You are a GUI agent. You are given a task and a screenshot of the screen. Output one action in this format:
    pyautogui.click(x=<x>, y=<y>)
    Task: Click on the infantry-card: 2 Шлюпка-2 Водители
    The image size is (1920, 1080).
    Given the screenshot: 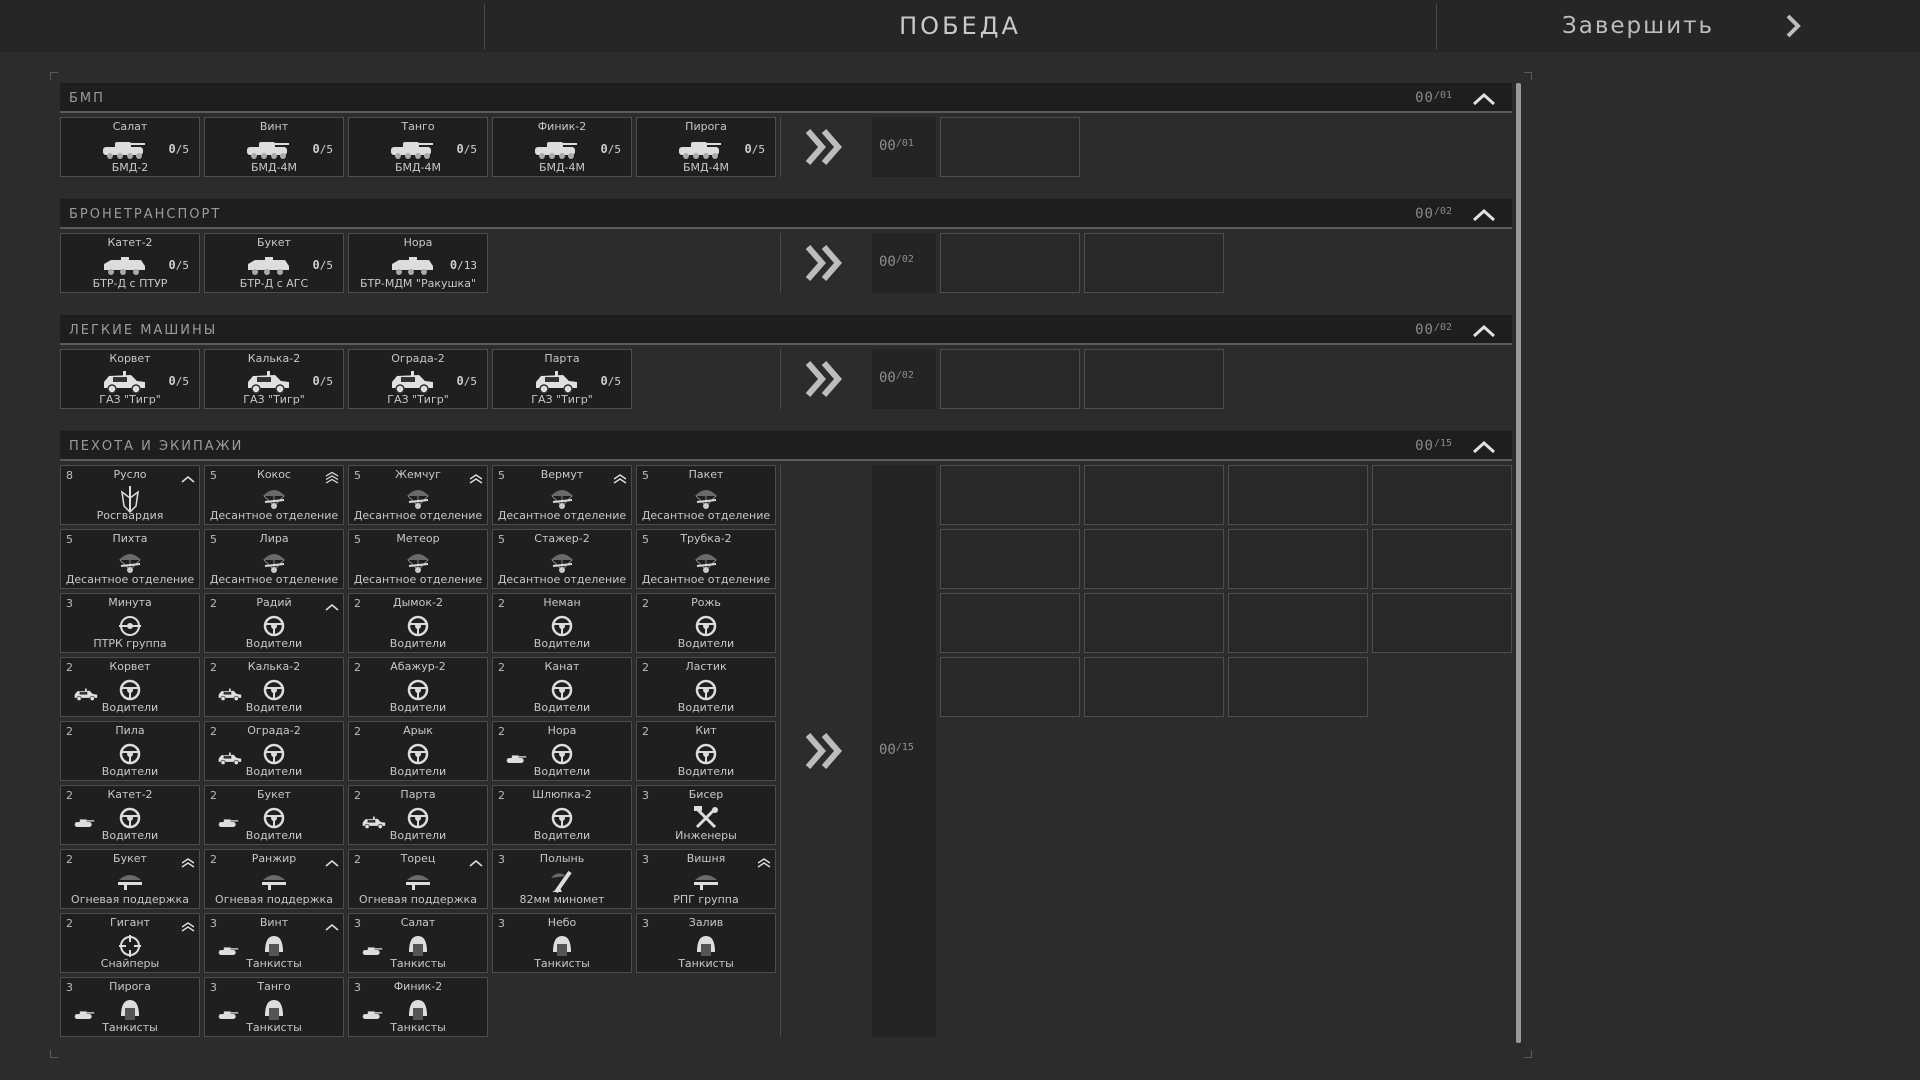 What is the action you would take?
    pyautogui.click(x=562, y=815)
    